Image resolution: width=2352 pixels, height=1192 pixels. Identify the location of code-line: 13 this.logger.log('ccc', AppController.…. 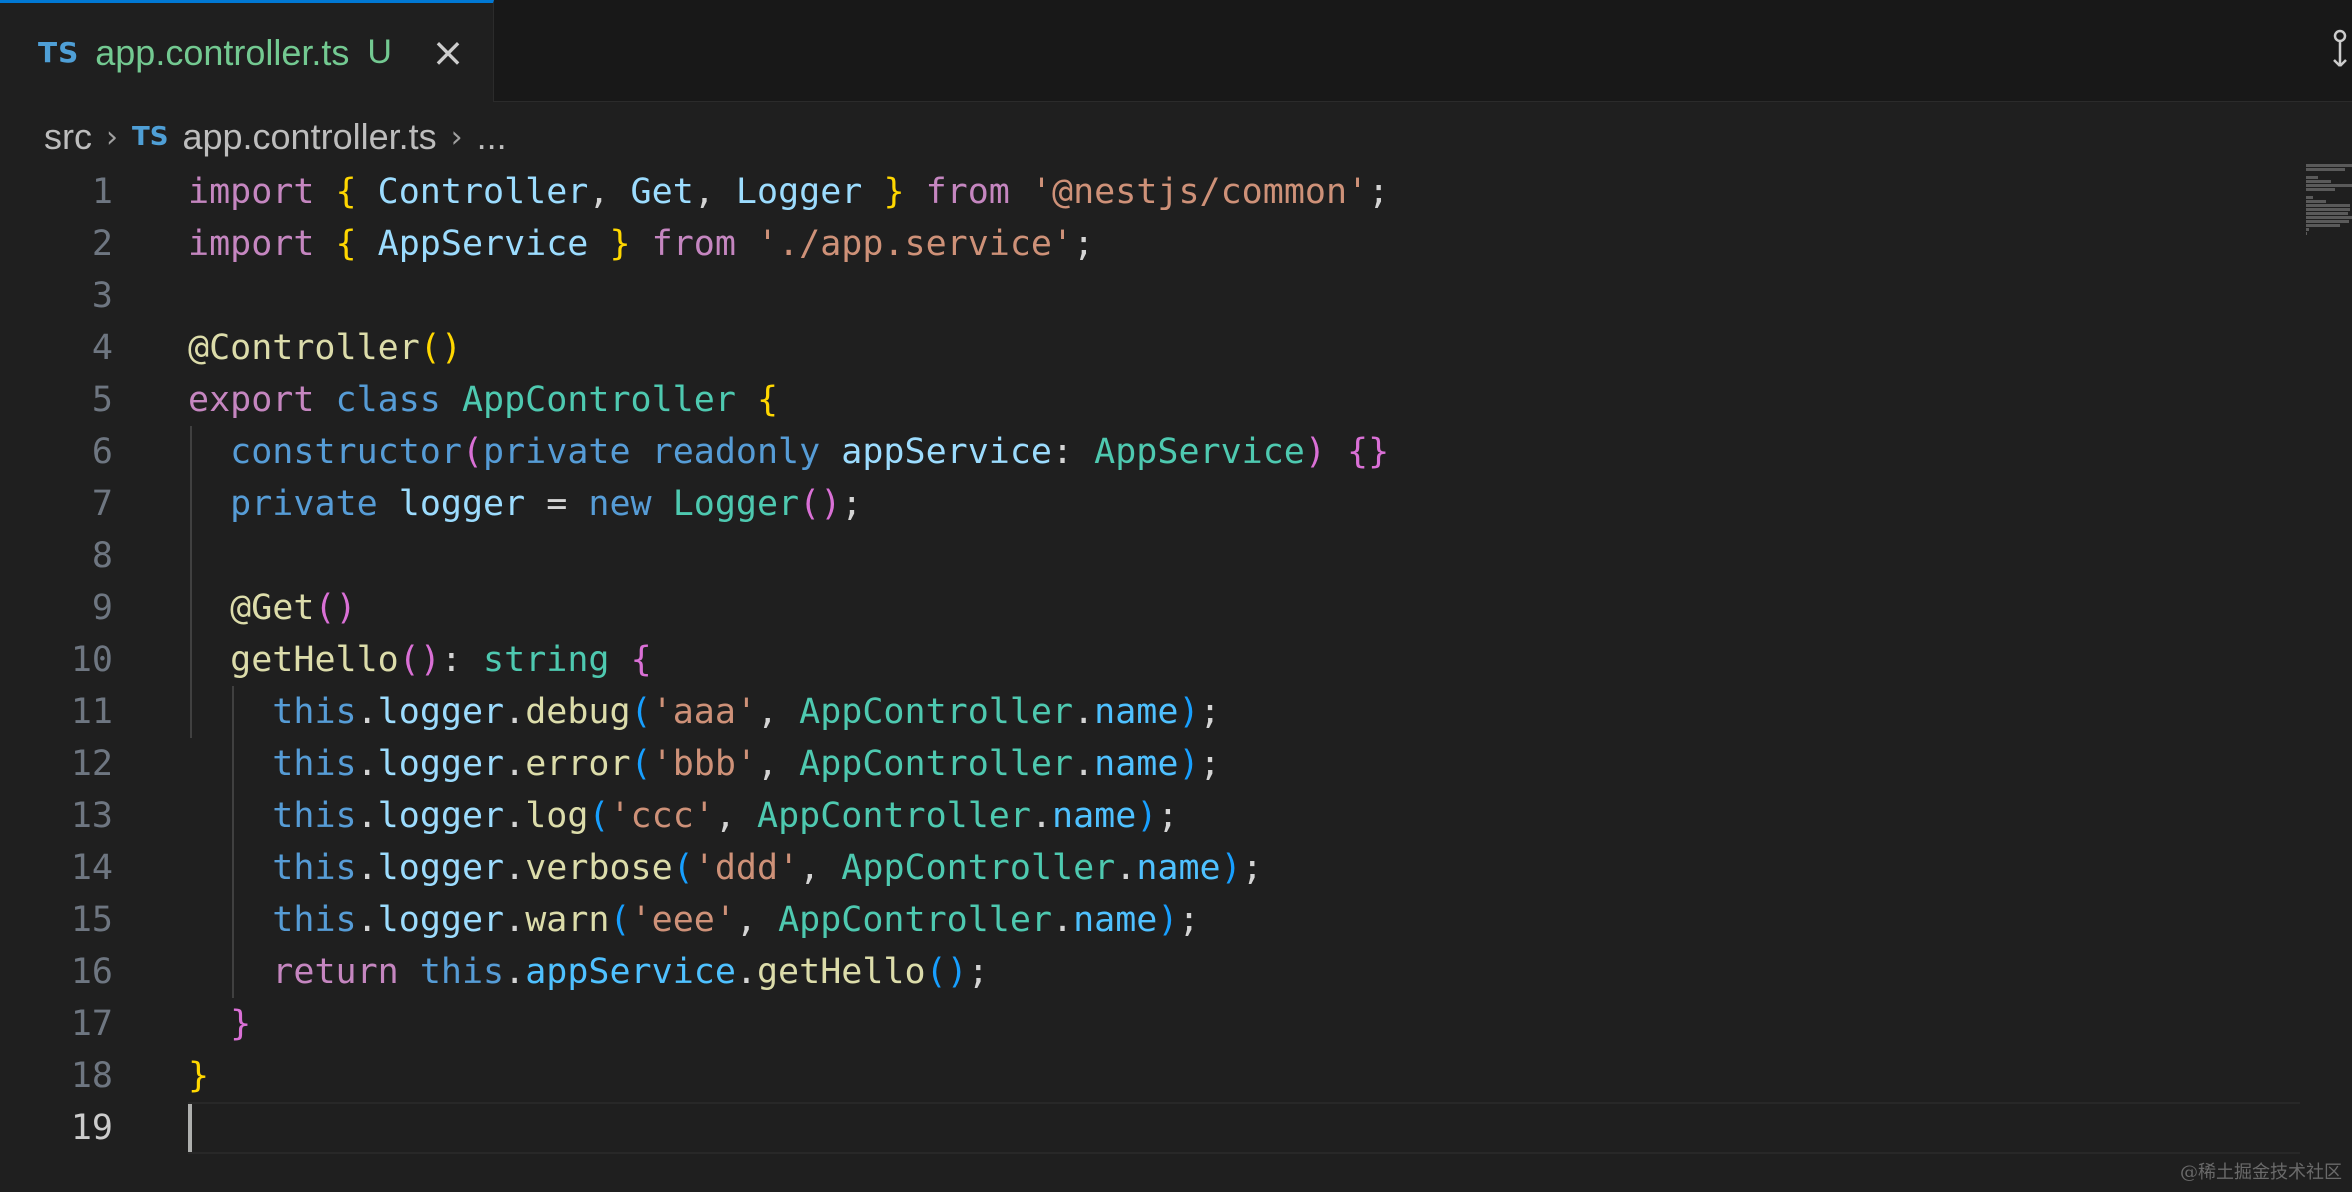
(1150, 816).